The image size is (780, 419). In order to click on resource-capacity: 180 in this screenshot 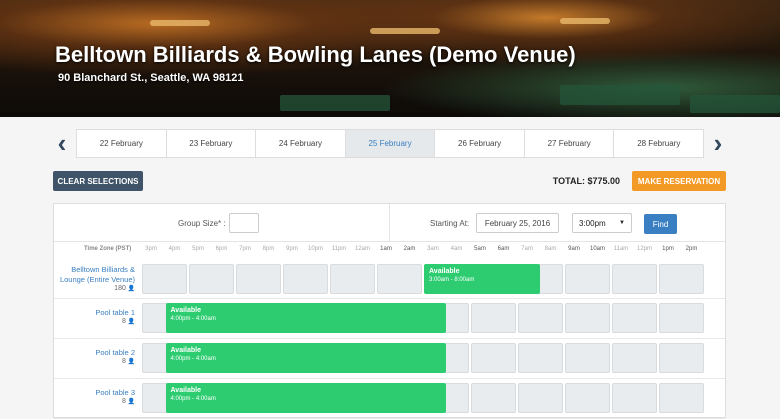, I will do `click(120, 288)`.